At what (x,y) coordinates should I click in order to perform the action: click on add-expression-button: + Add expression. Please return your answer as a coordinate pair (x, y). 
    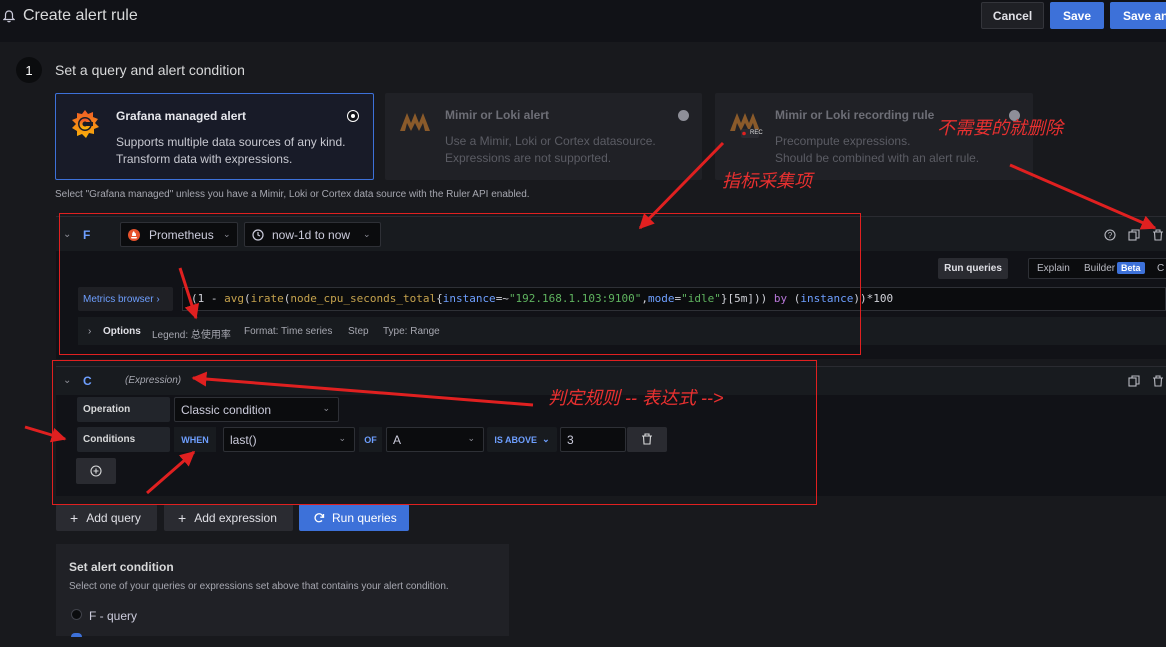
    Looking at the image, I should click on (228, 517).